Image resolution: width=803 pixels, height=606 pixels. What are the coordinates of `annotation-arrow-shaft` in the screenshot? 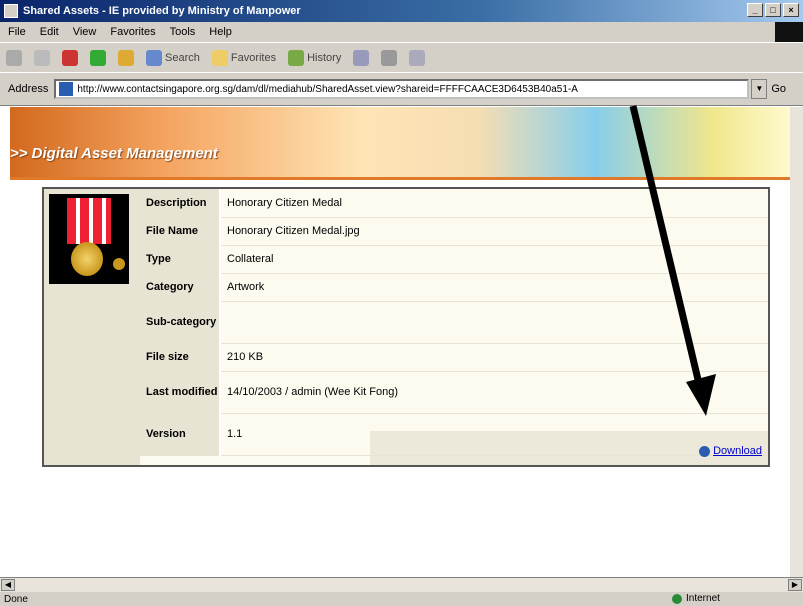 It's located at (666, 247).